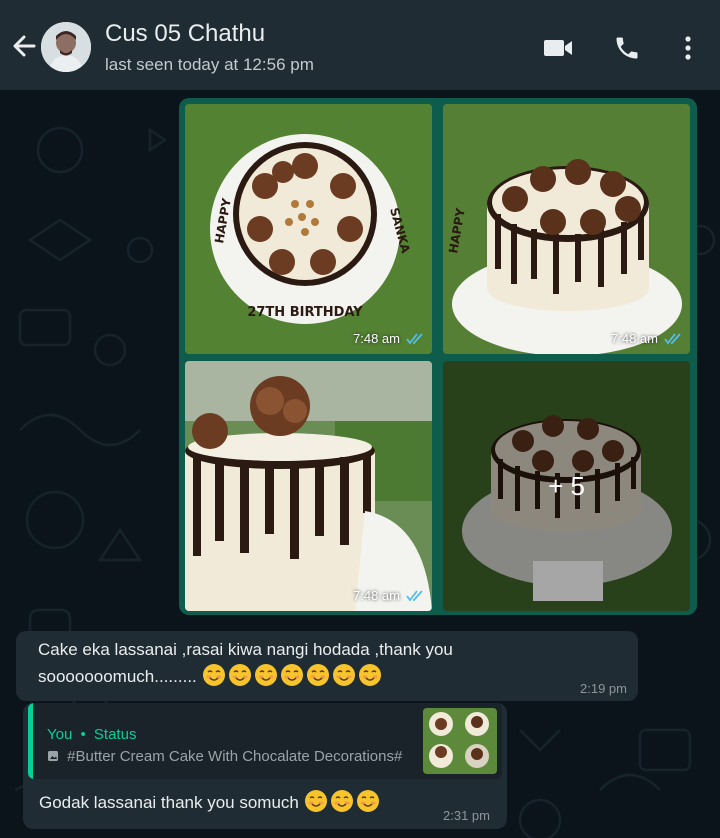 The image size is (720, 838). I want to click on image-icon, so click(53, 756).